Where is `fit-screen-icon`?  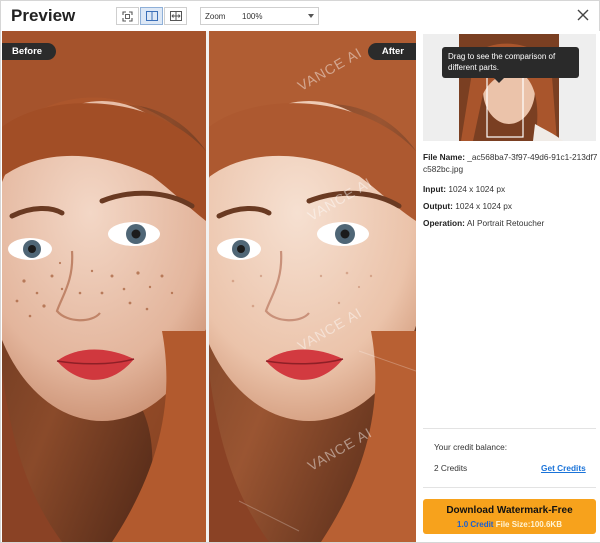 fit-screen-icon is located at coordinates (127, 16).